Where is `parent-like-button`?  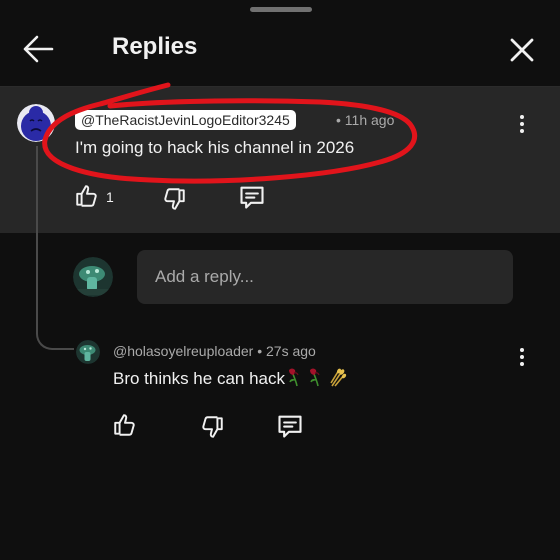 parent-like-button is located at coordinates (87, 198).